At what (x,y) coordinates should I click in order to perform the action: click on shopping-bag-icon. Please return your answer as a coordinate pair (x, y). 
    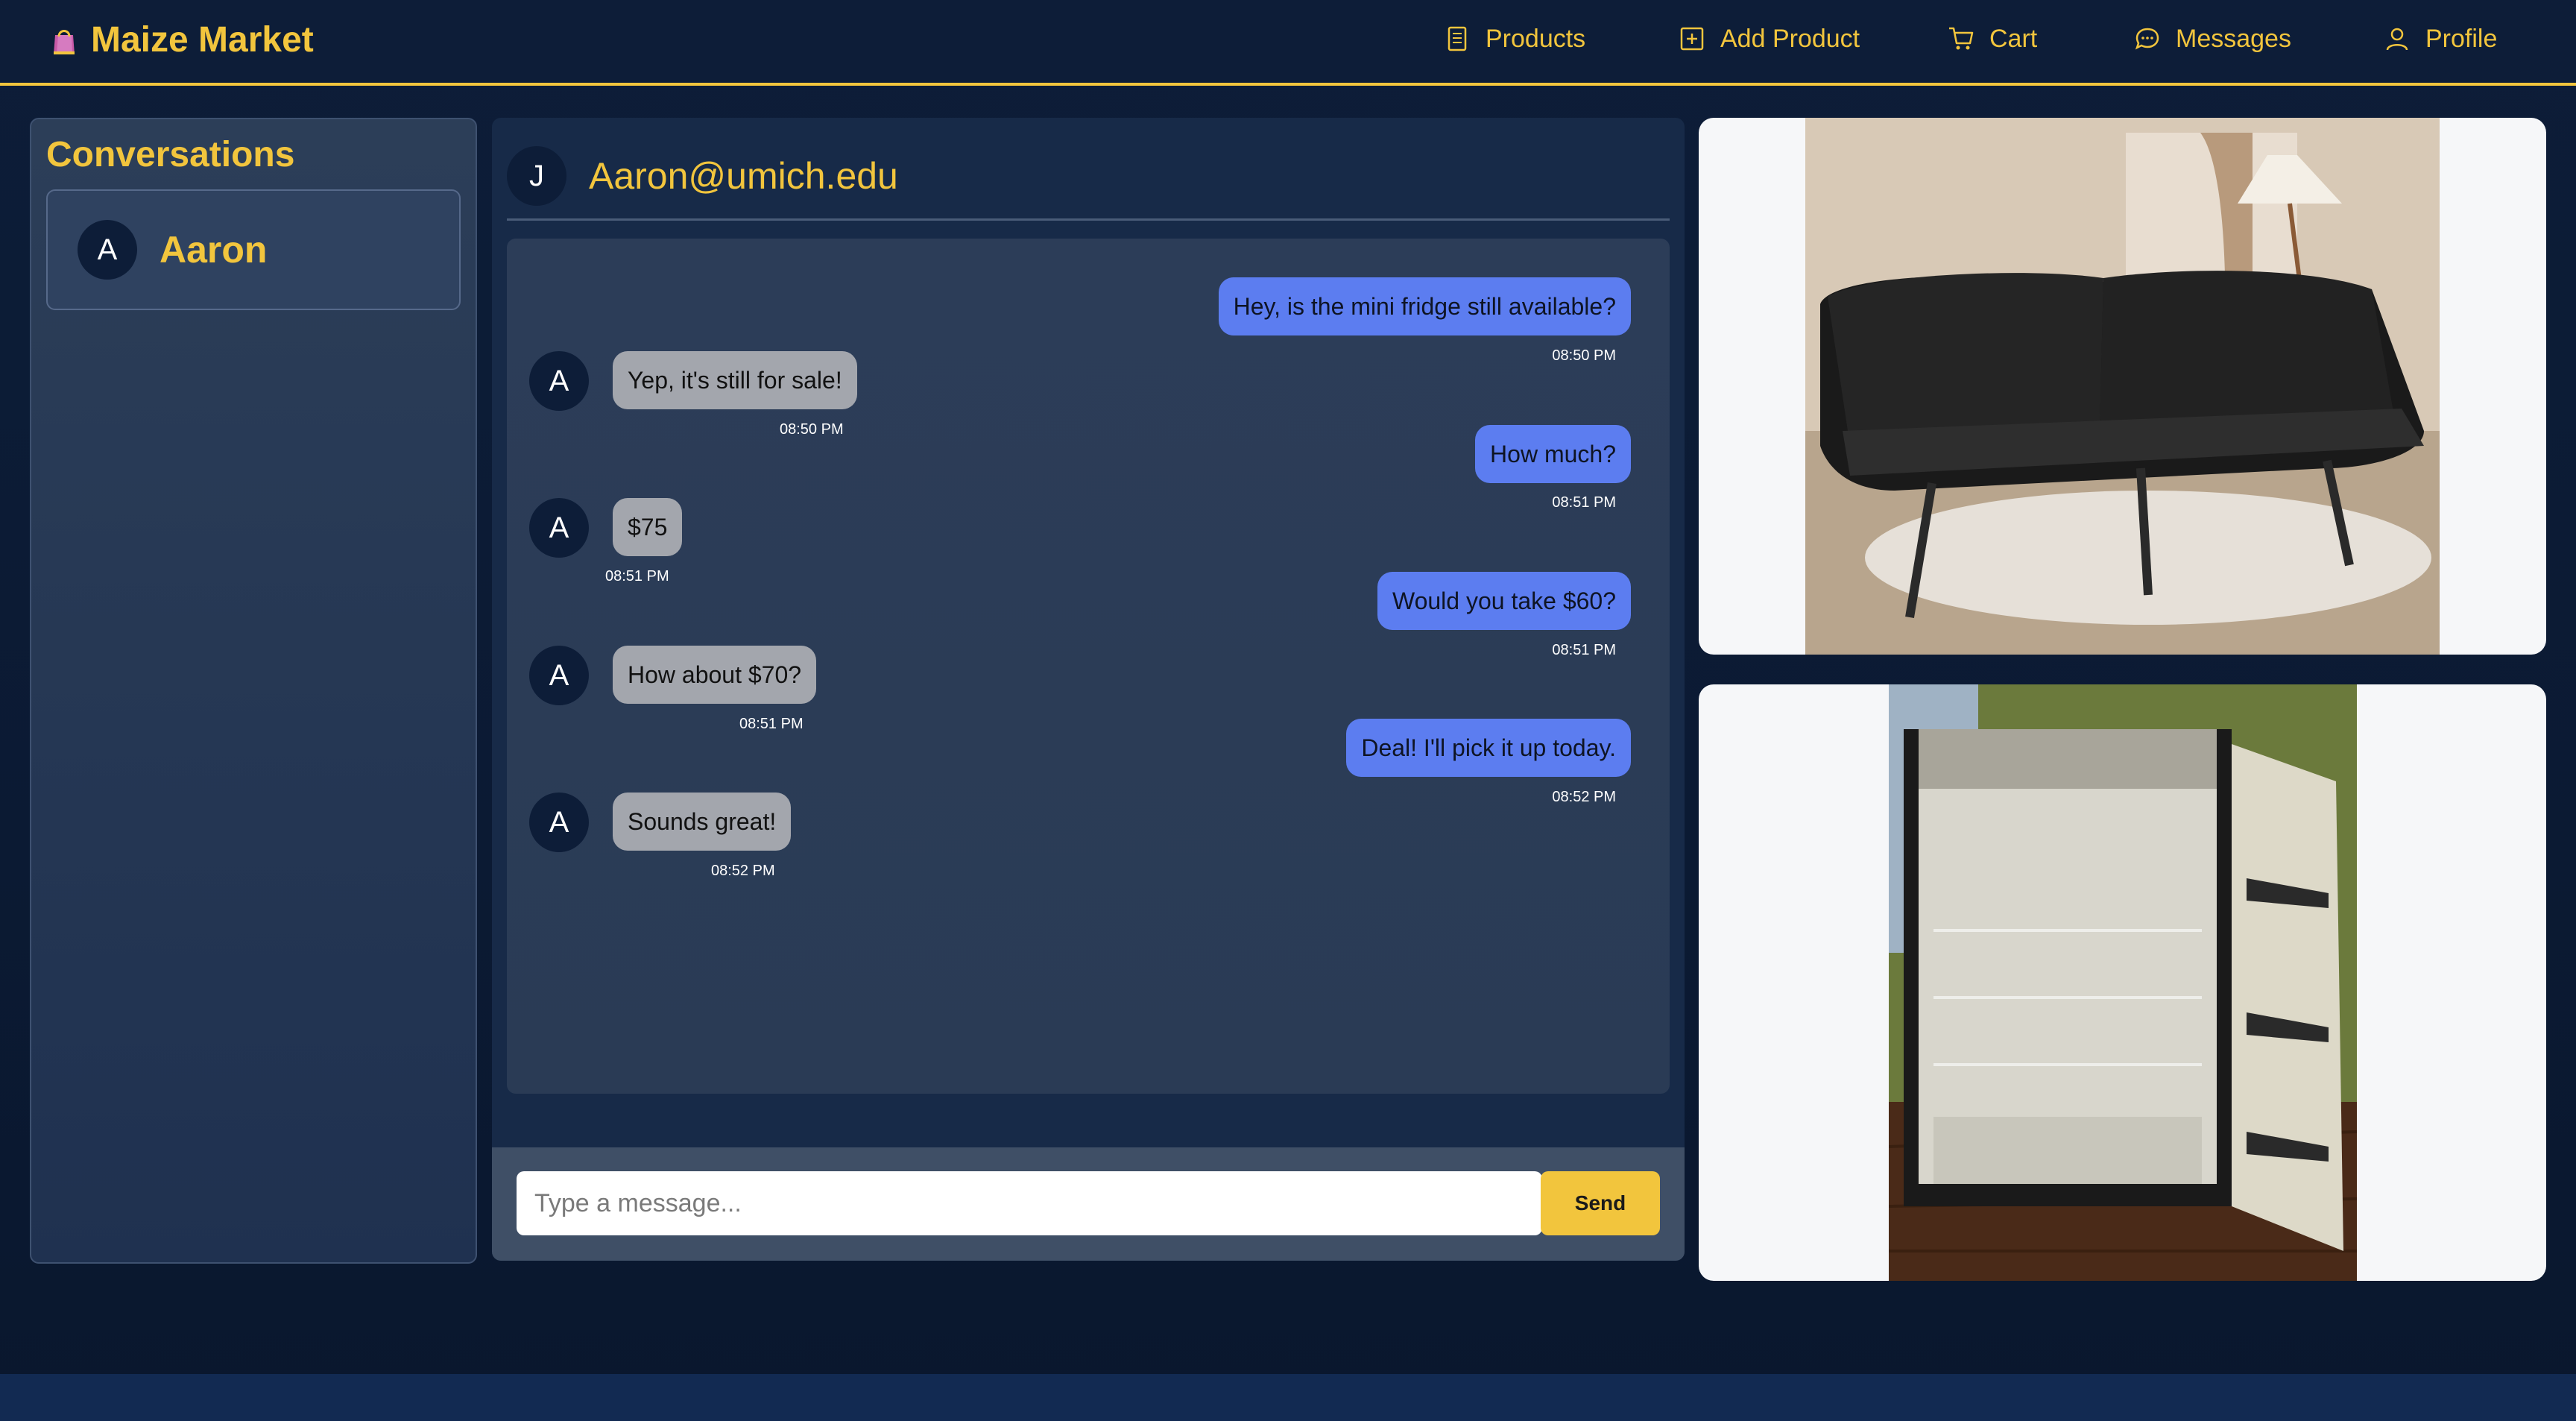
    Looking at the image, I should click on (64, 42).